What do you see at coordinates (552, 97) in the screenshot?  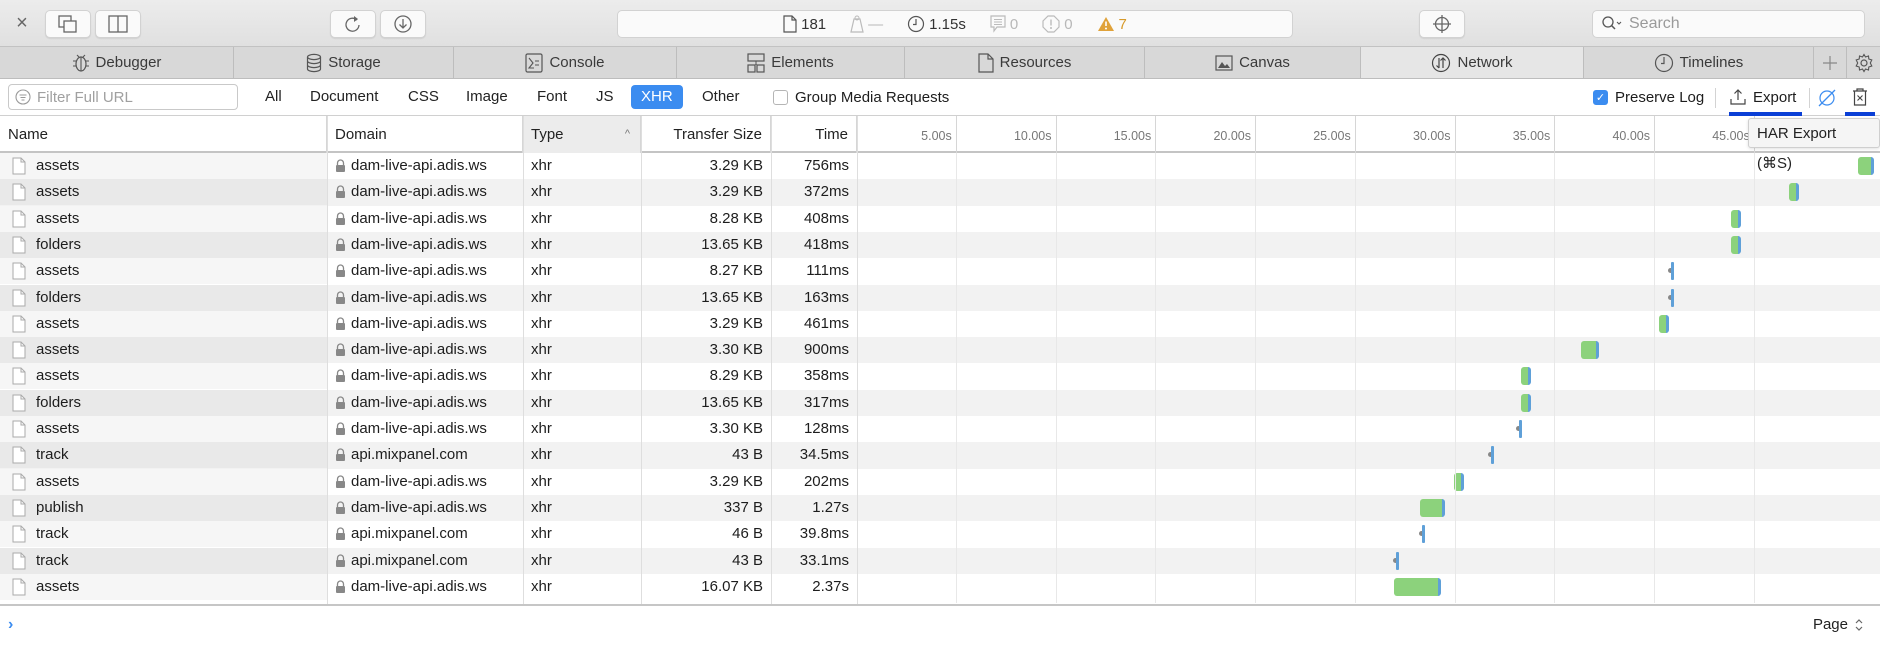 I see `type-filter-font: Font` at bounding box center [552, 97].